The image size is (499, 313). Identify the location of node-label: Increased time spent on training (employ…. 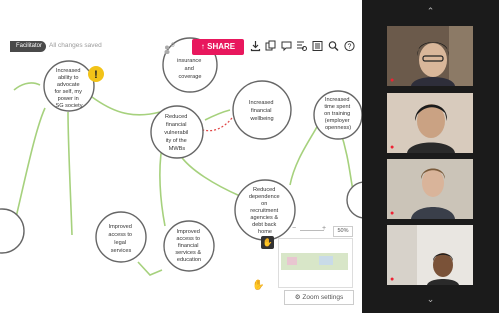
(338, 114).